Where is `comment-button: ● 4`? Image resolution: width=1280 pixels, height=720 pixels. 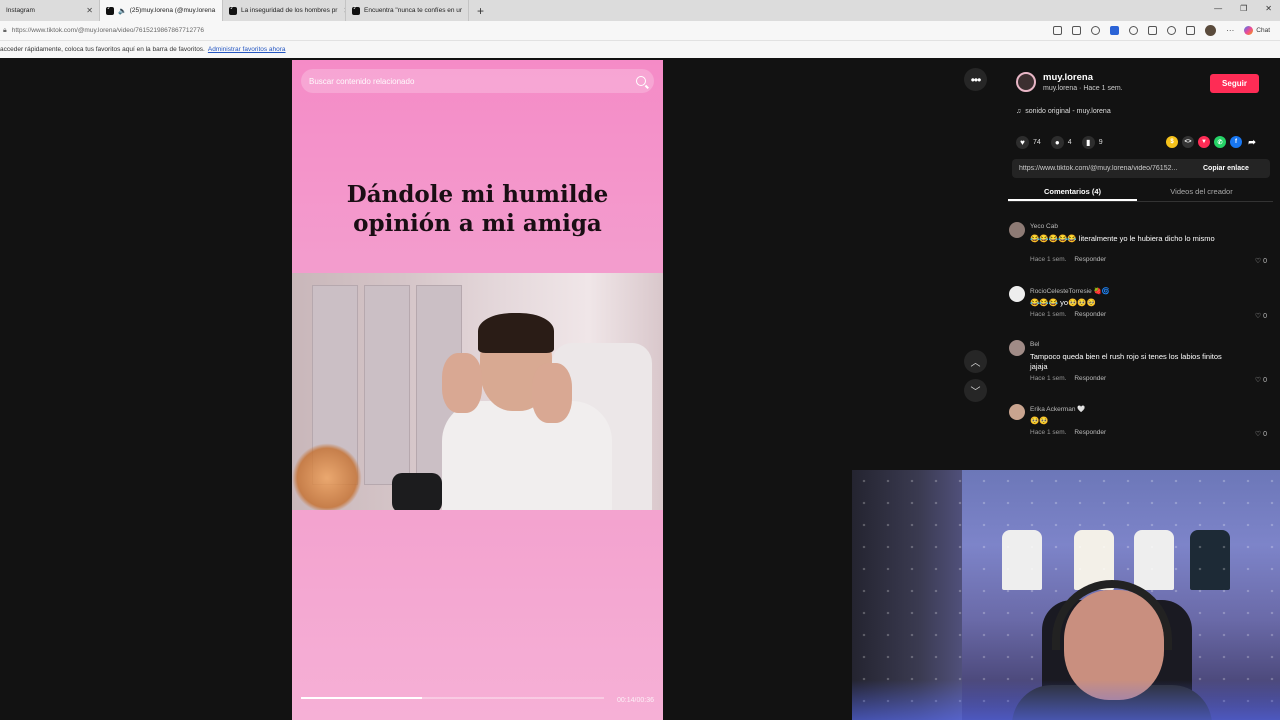 comment-button: ● 4 is located at coordinates (1061, 142).